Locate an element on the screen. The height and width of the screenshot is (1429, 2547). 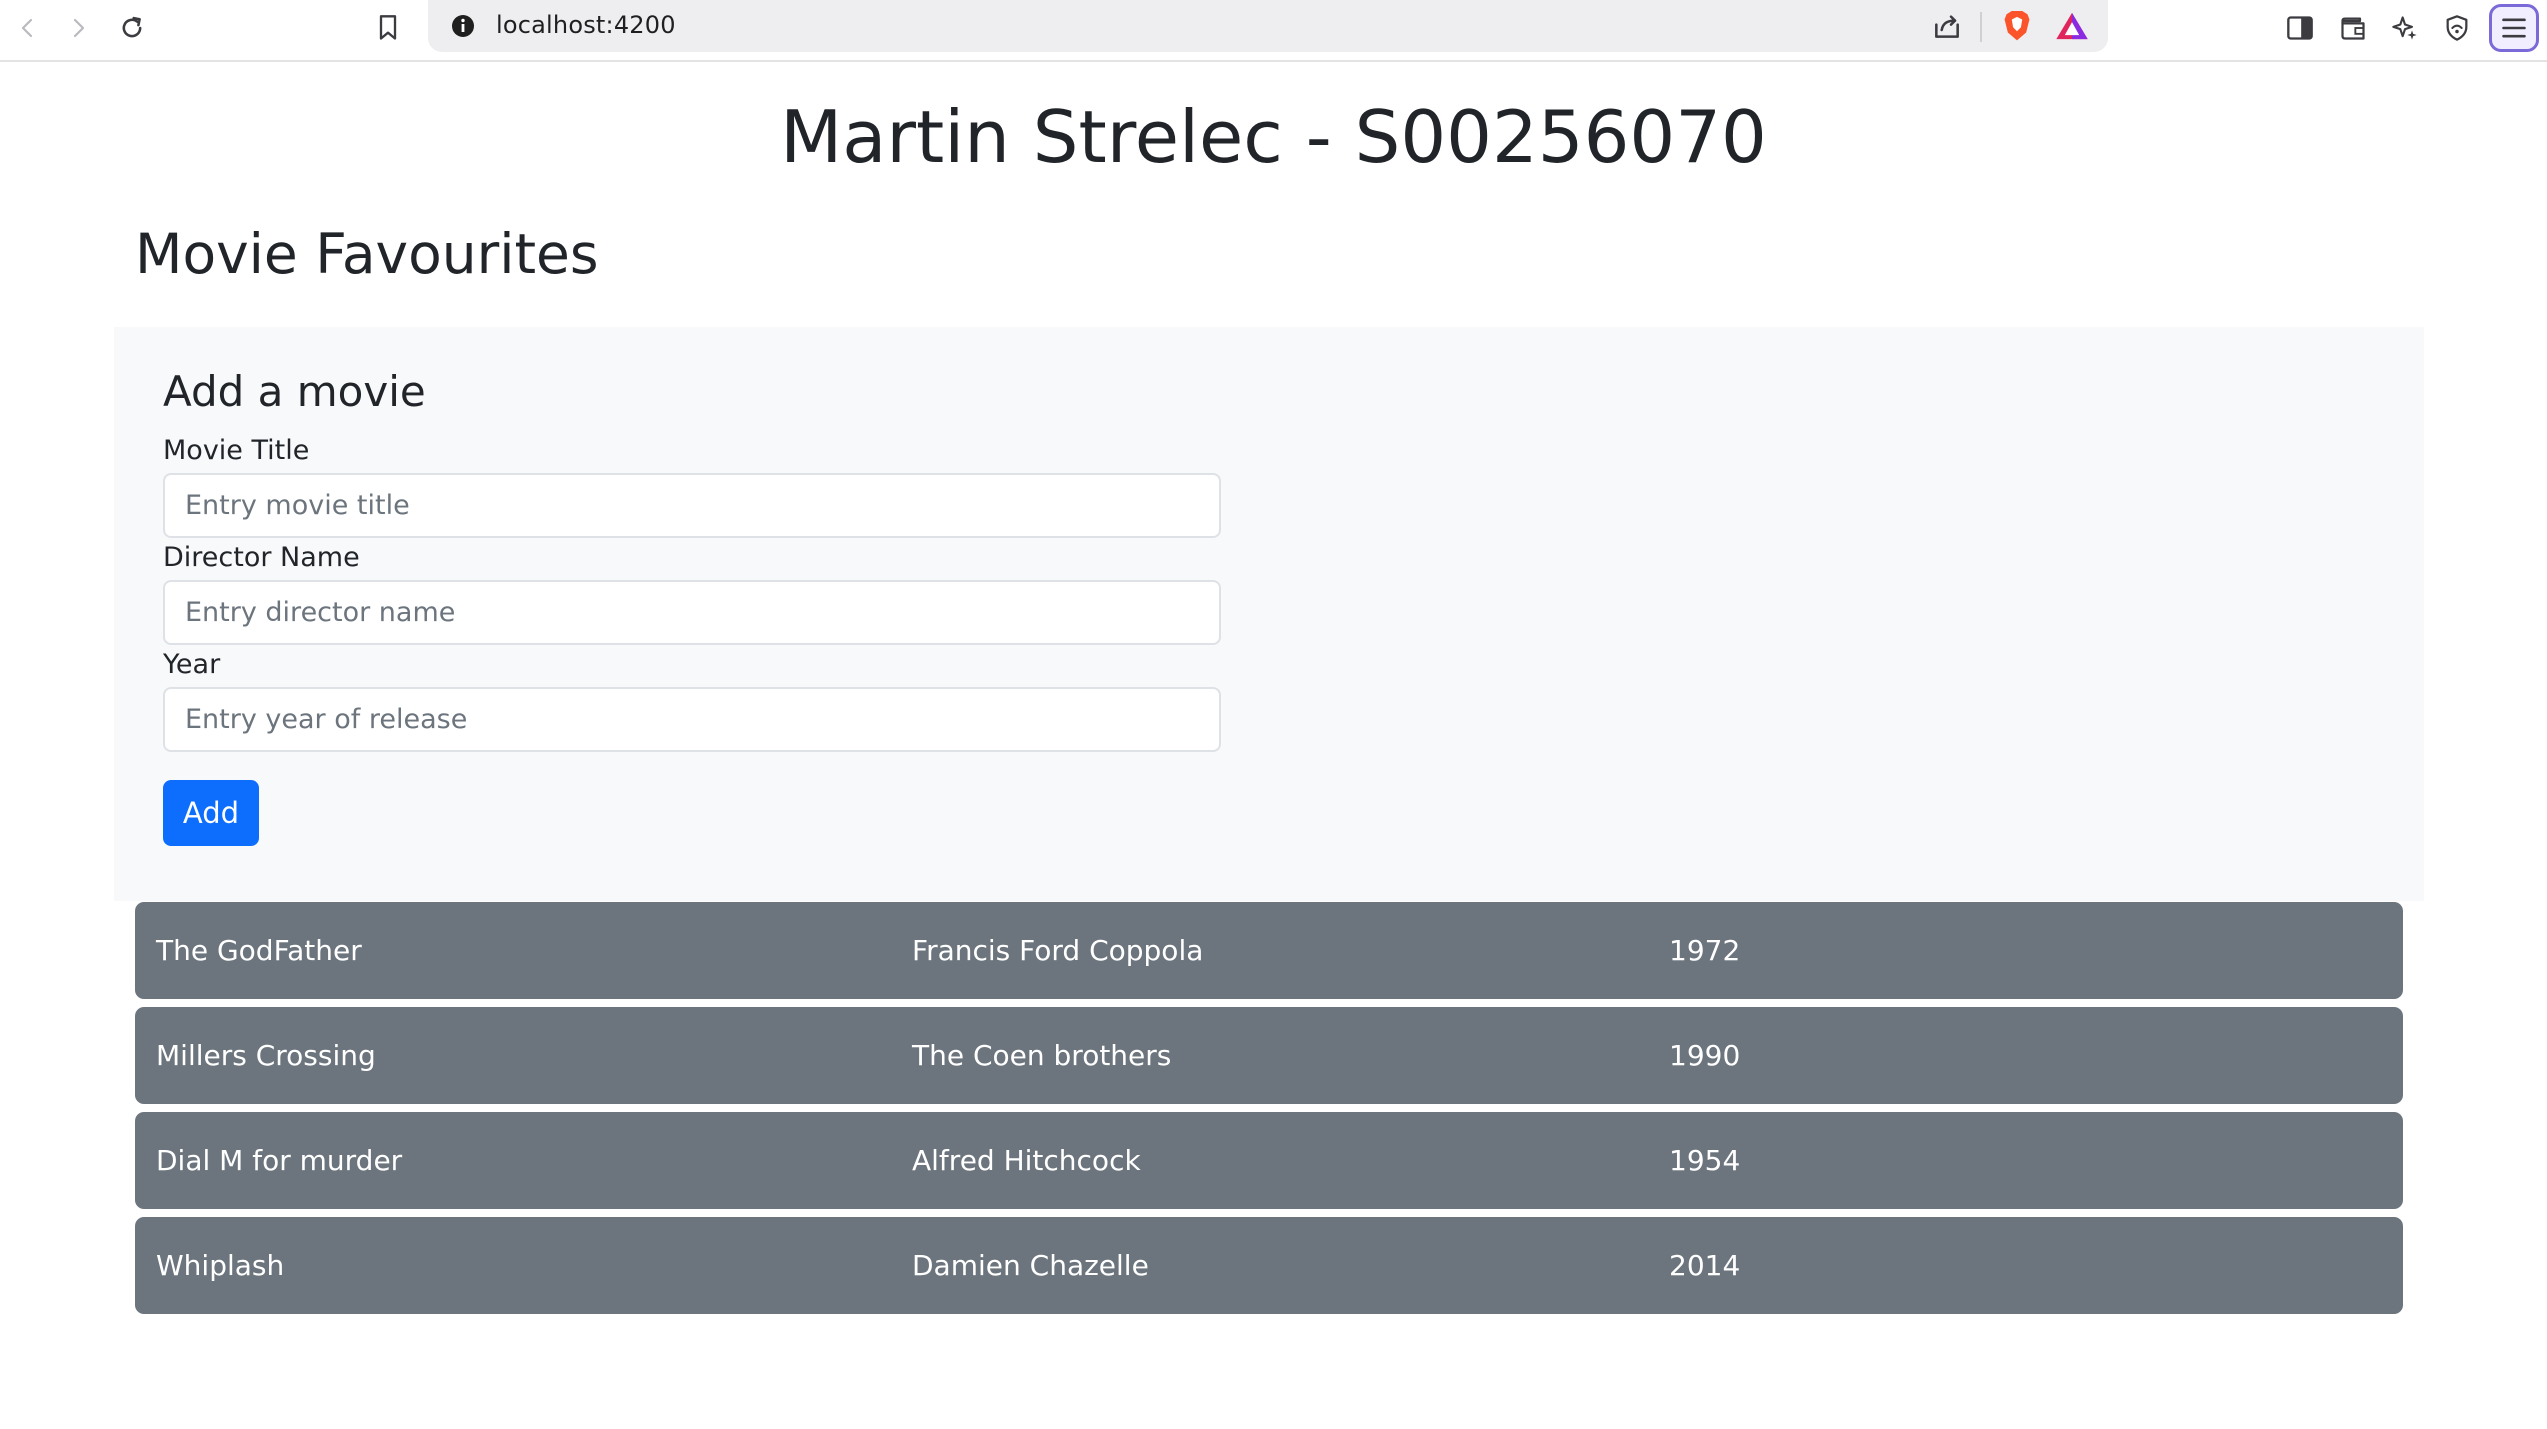
director-name-label: Director Name is located at coordinates (261, 557).